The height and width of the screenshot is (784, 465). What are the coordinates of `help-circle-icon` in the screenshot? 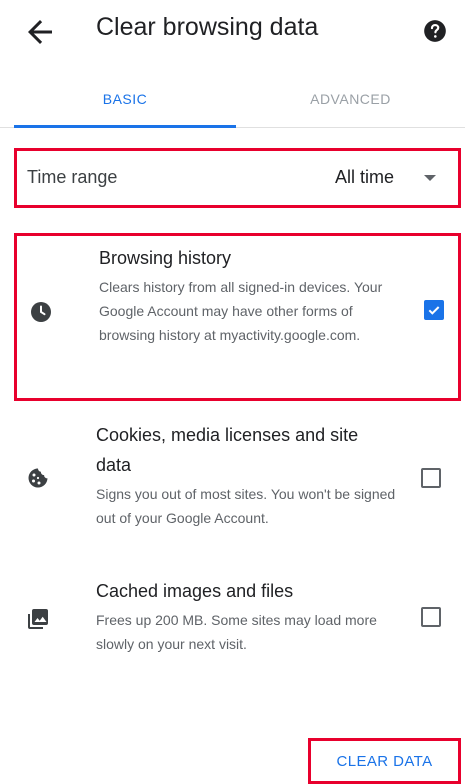 It's located at (435, 31).